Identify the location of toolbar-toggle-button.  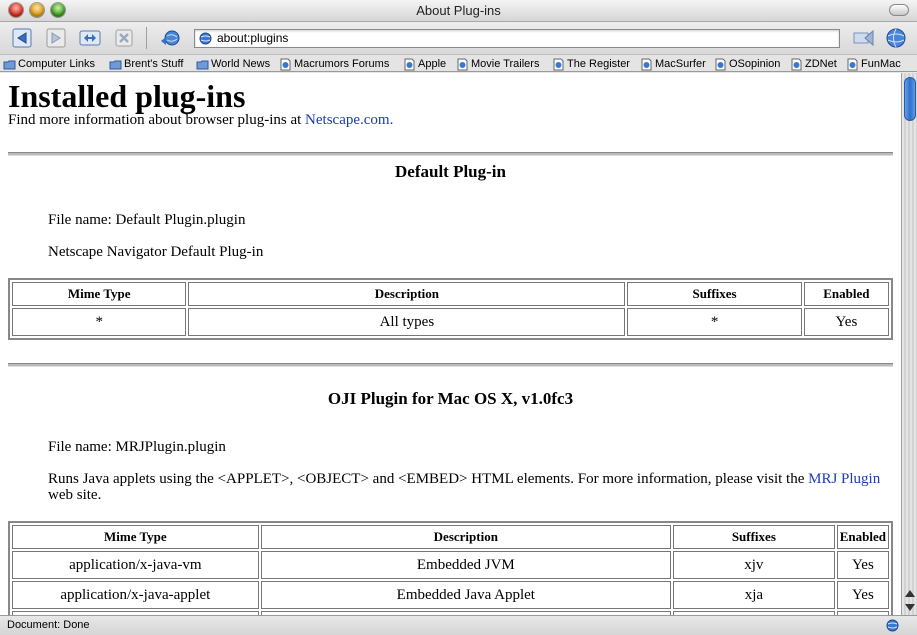
(899, 10).